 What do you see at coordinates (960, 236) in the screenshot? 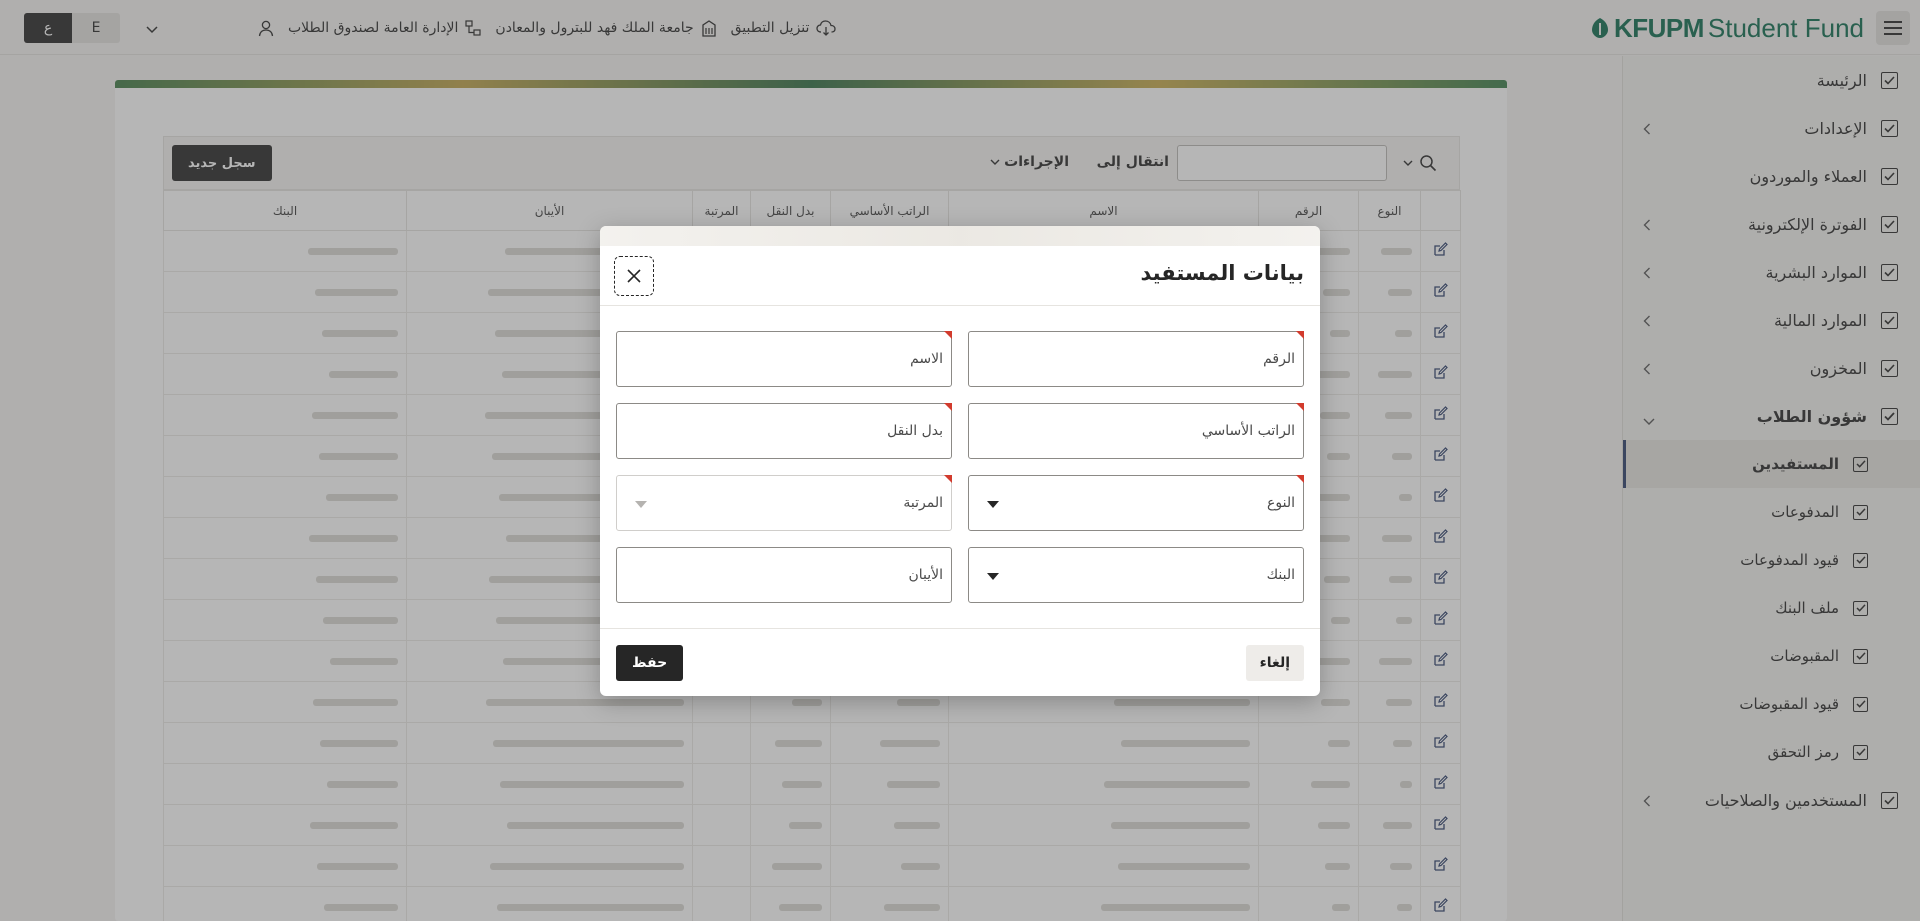
I see `dialog-decorative-strip` at bounding box center [960, 236].